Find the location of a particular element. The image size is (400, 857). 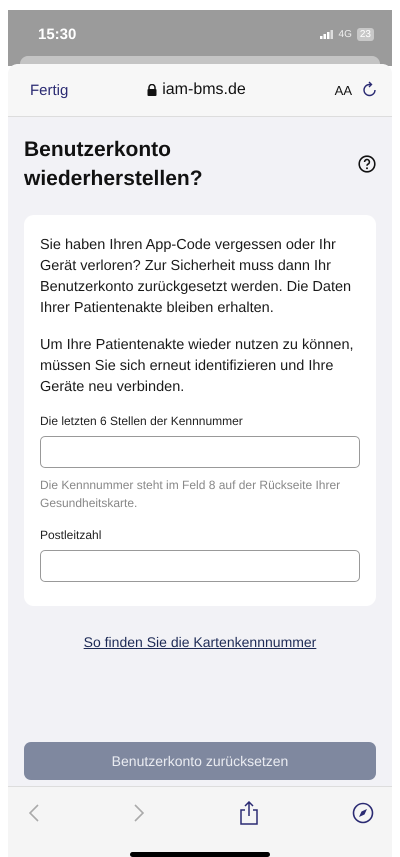

signal-icon is located at coordinates (327, 34).